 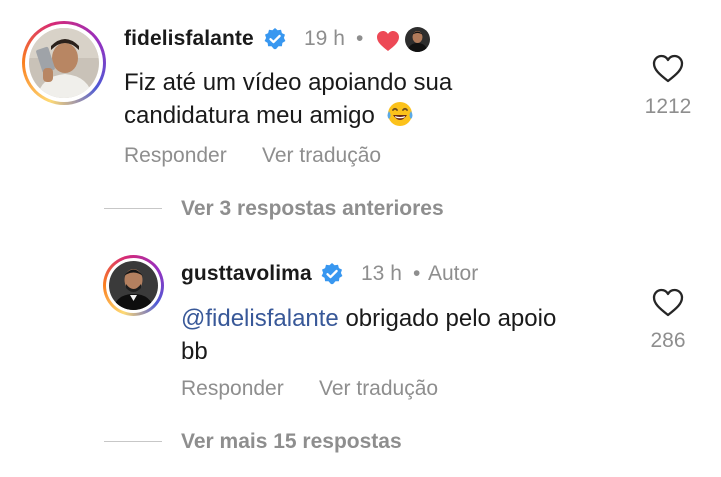 What do you see at coordinates (398, 115) in the screenshot?
I see `laughing-emoji-icon` at bounding box center [398, 115].